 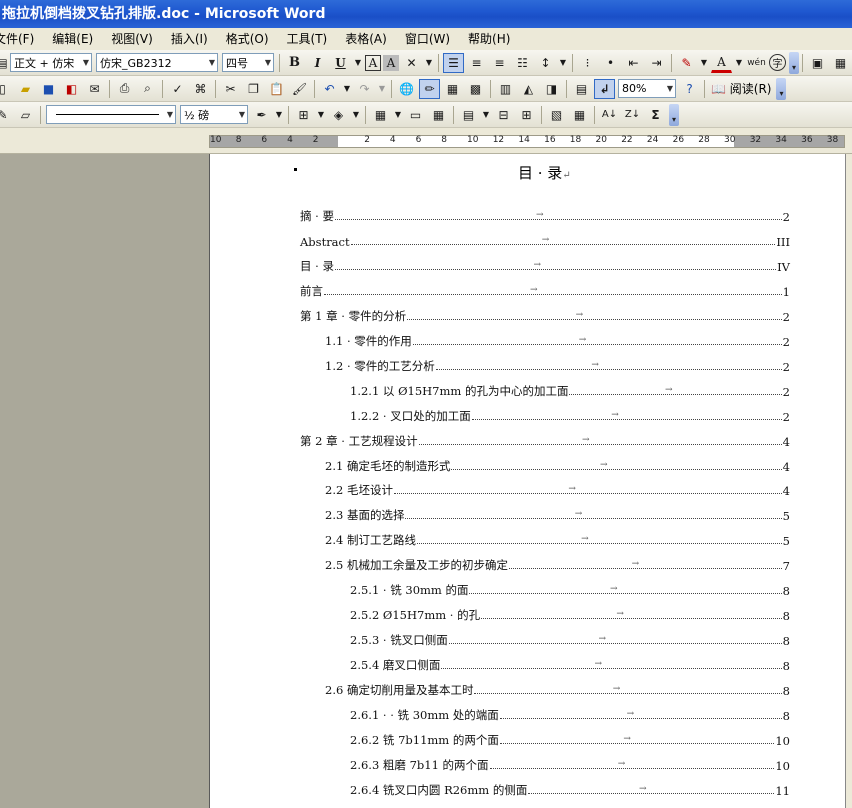 What do you see at coordinates (557, 340) in the screenshot?
I see `toc-entry: 1.1 · 零件的作用 → 2` at bounding box center [557, 340].